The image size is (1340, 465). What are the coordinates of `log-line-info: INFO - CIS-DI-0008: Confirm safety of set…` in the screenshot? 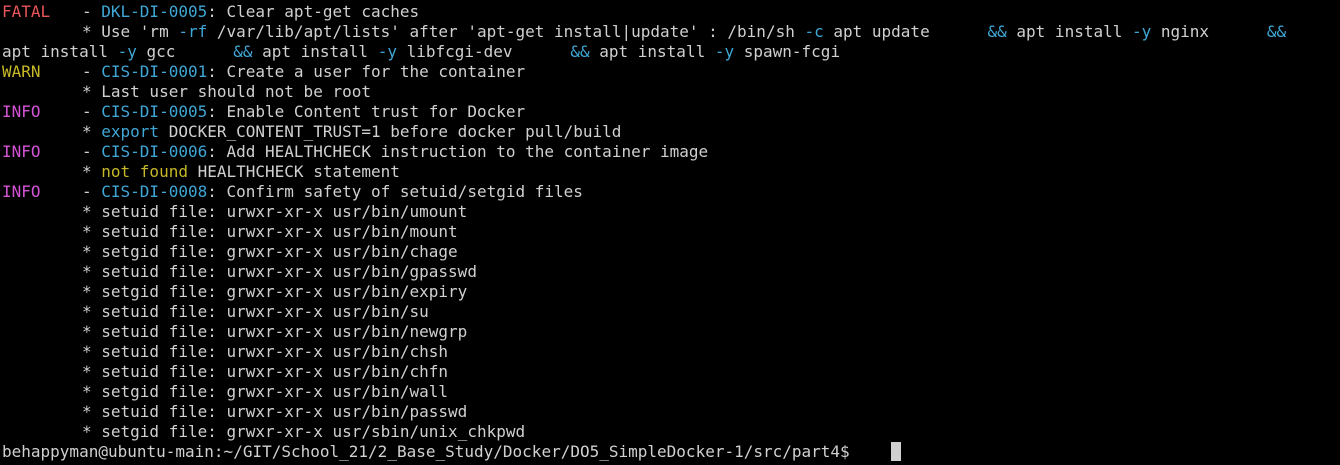 It's located at (292, 192).